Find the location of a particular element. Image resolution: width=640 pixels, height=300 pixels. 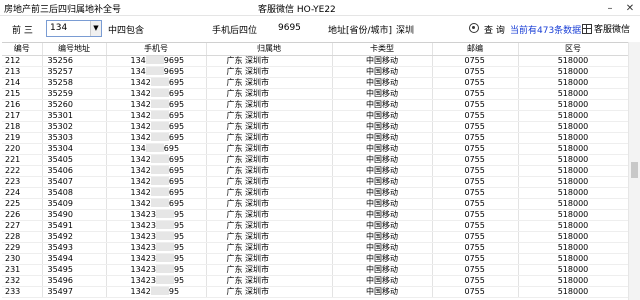

region-value: 深圳 is located at coordinates (405, 29).